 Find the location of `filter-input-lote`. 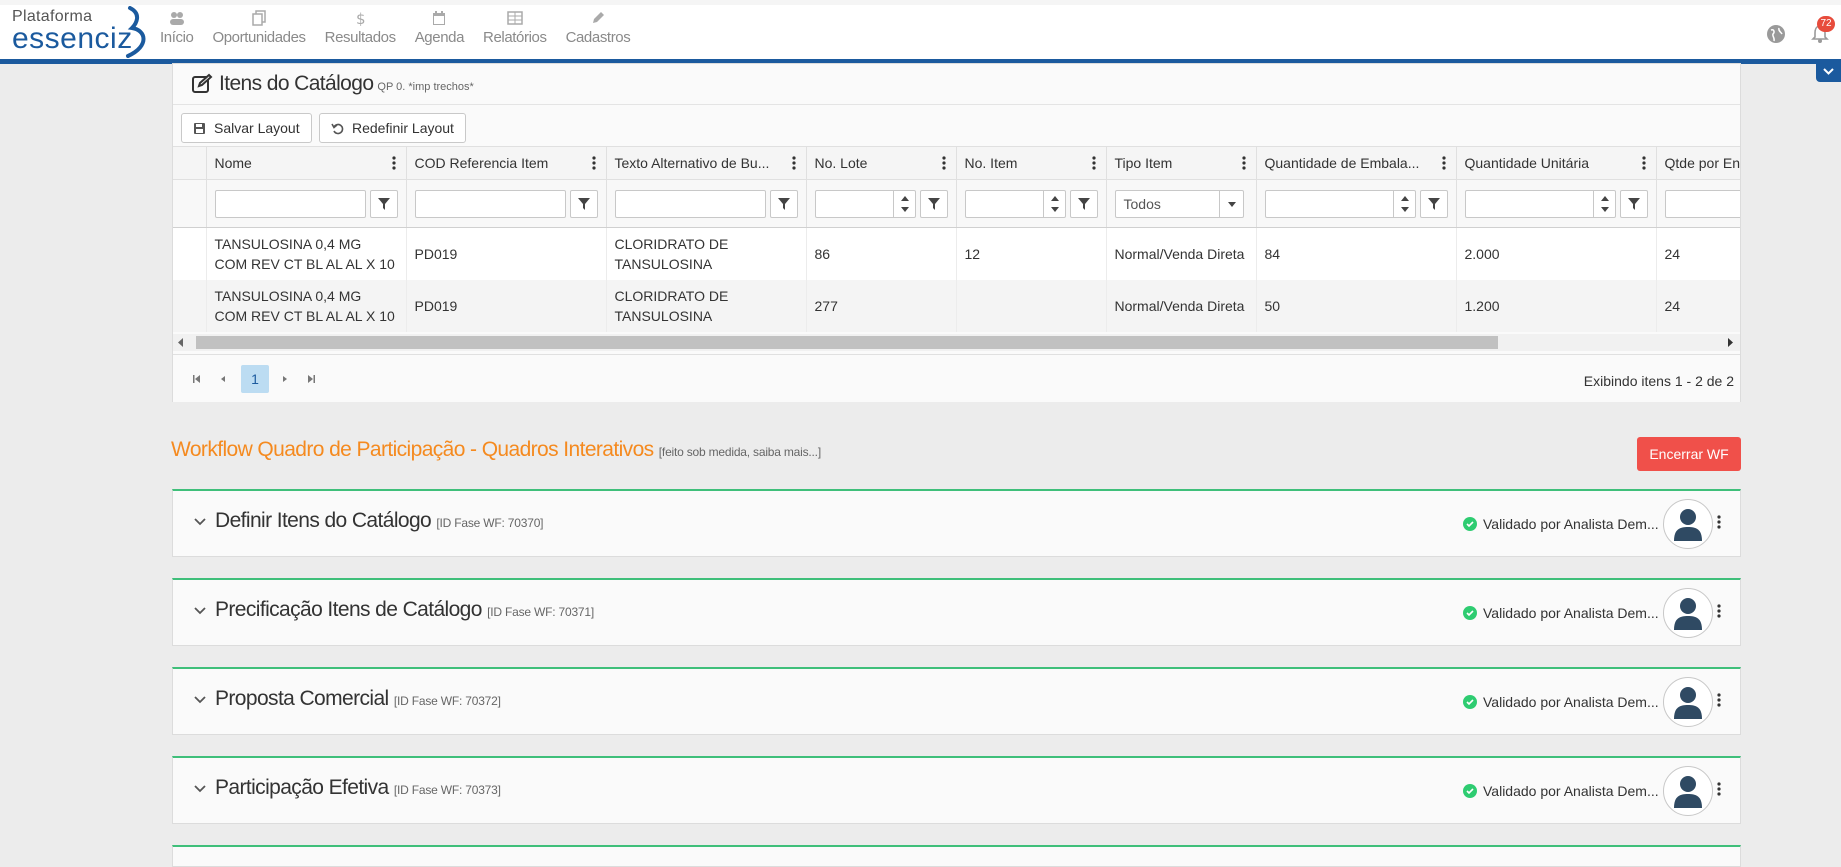

filter-input-lote is located at coordinates (865, 203).